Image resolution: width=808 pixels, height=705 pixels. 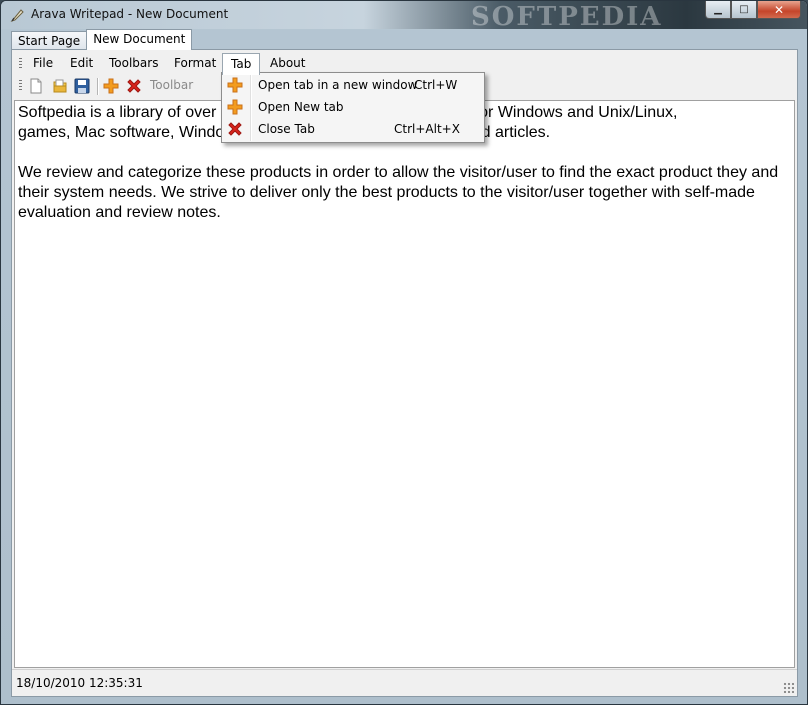 What do you see at coordinates (134, 86) in the screenshot?
I see `close-tab-icon` at bounding box center [134, 86].